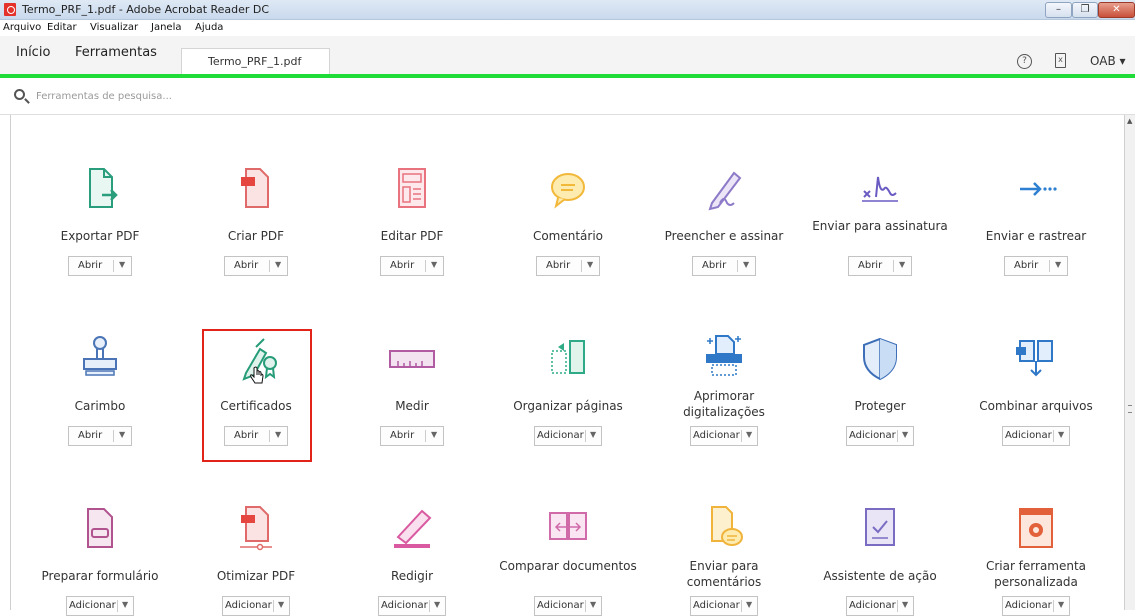 This screenshot has height=616, width=1135. Describe the element at coordinates (100, 576) in the screenshot. I see `tool-label: Preparar formulário` at that location.